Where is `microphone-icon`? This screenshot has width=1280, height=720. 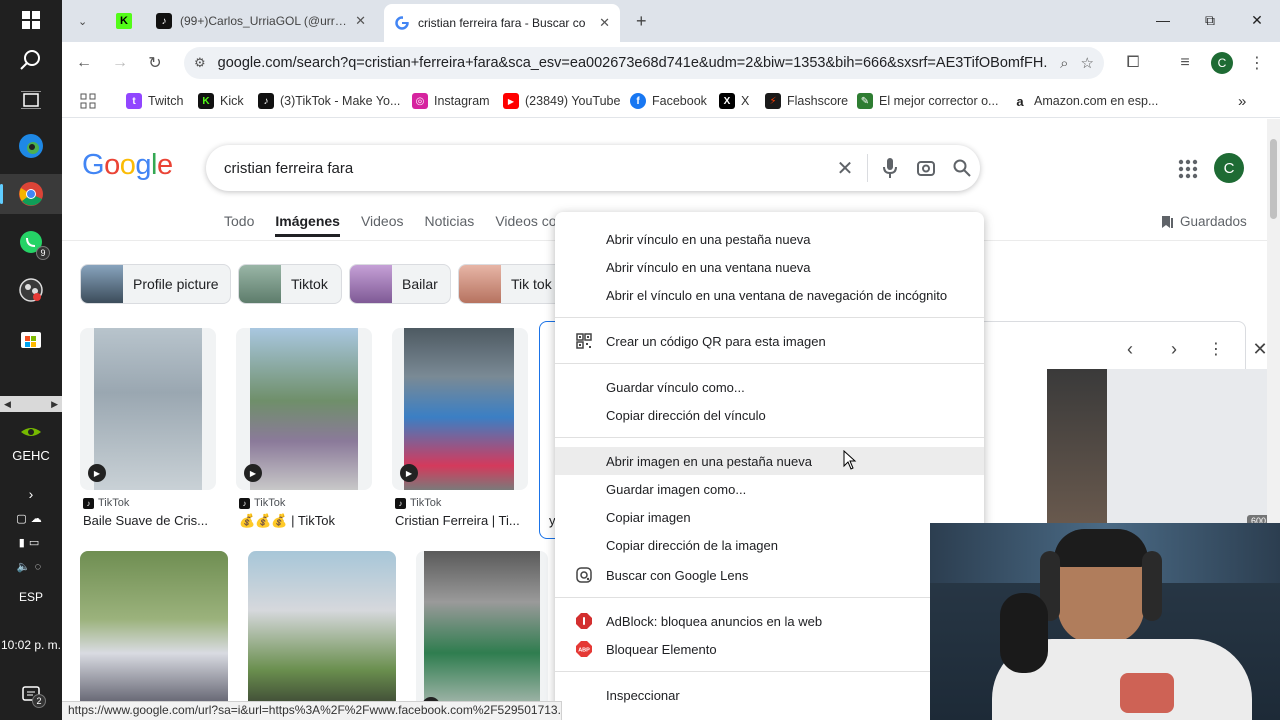 microphone-icon is located at coordinates (890, 168).